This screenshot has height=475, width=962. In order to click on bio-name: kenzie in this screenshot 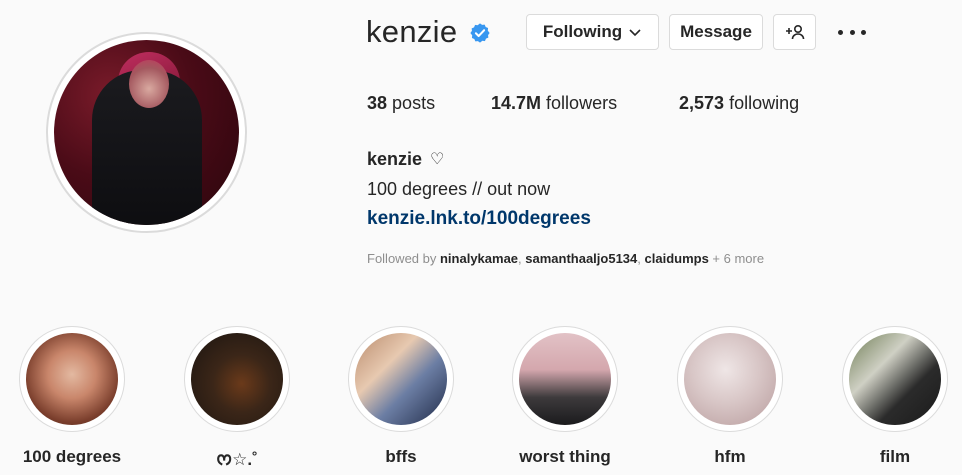, I will do `click(395, 159)`.